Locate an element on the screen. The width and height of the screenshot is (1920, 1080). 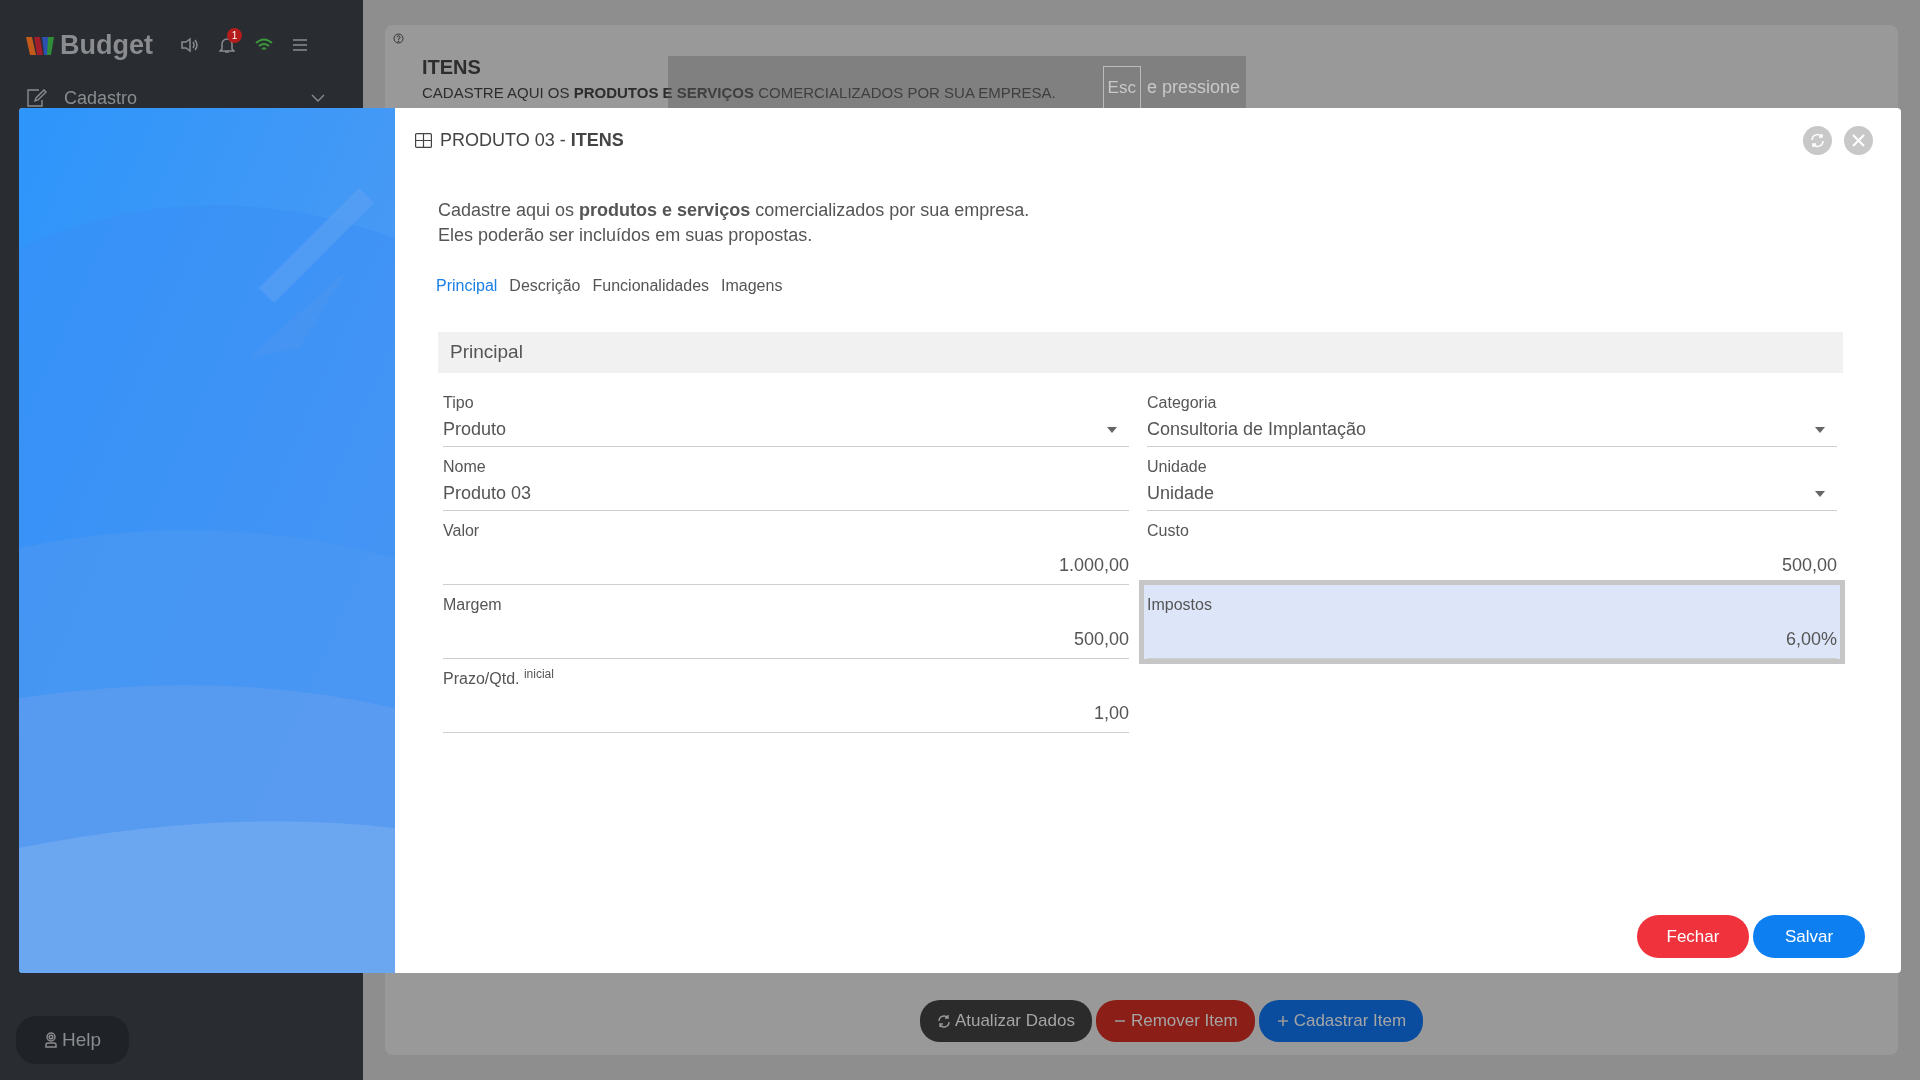
field-label: Categoria is located at coordinates (1182, 403).